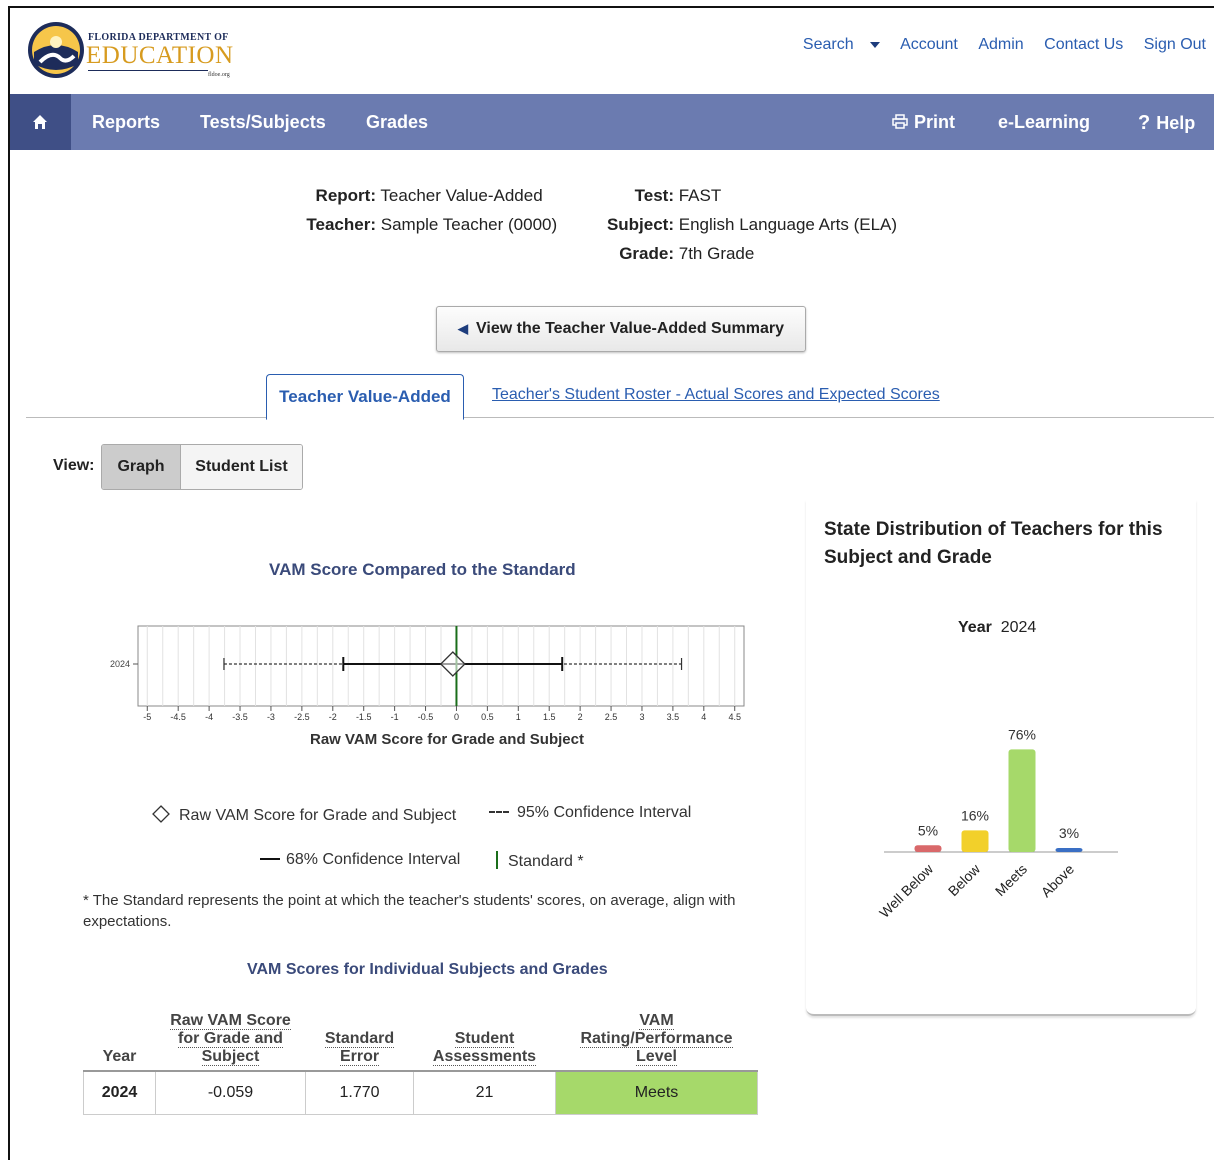  What do you see at coordinates (580, 717) in the screenshot?
I see `vam-x-tick-label: 2` at bounding box center [580, 717].